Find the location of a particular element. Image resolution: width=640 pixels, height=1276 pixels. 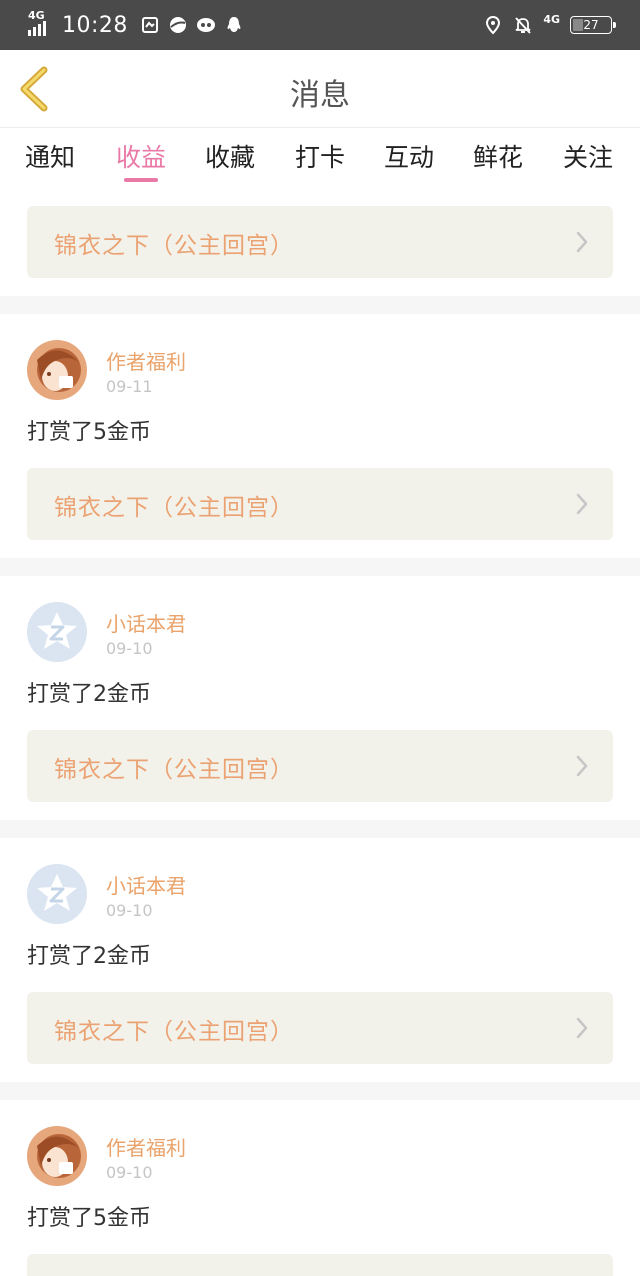

list-item: 锦衣之下（公主回宫） is located at coordinates (320, 243).